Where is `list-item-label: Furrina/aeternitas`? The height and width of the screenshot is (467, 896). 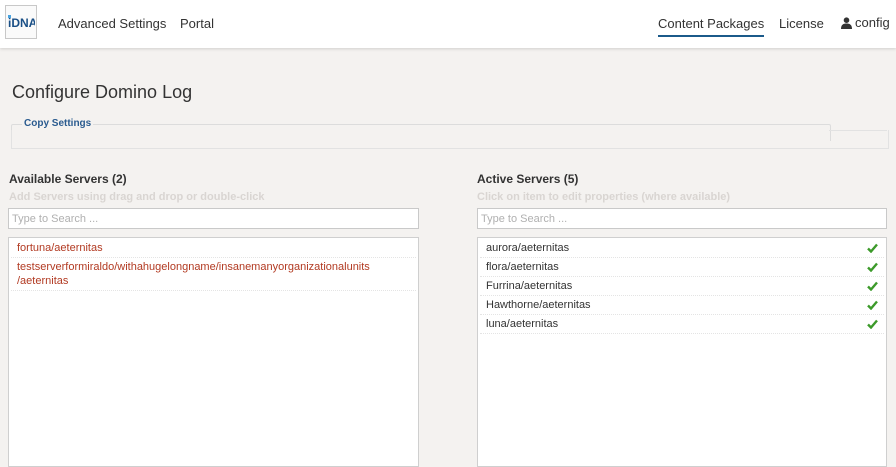 list-item-label: Furrina/aeternitas is located at coordinates (529, 286).